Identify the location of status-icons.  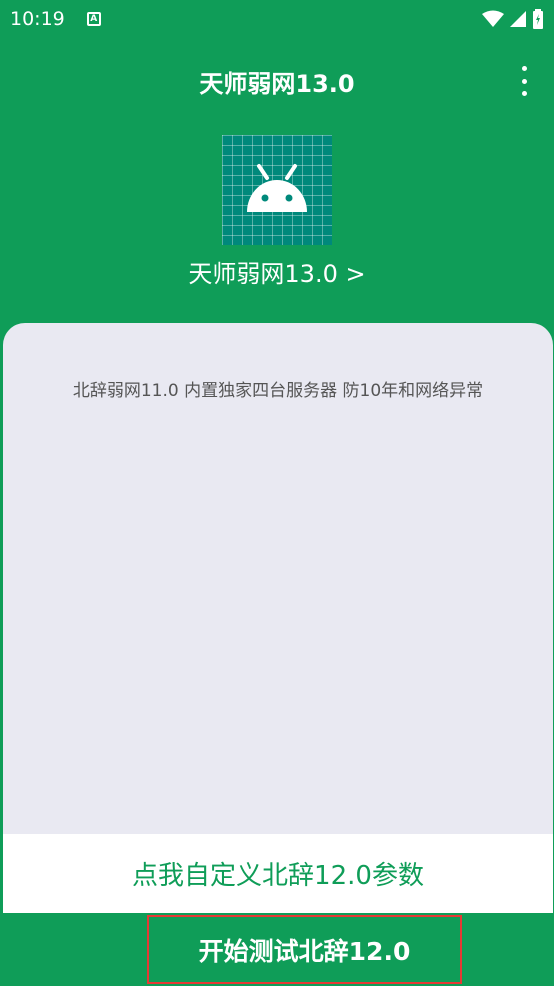
(513, 19).